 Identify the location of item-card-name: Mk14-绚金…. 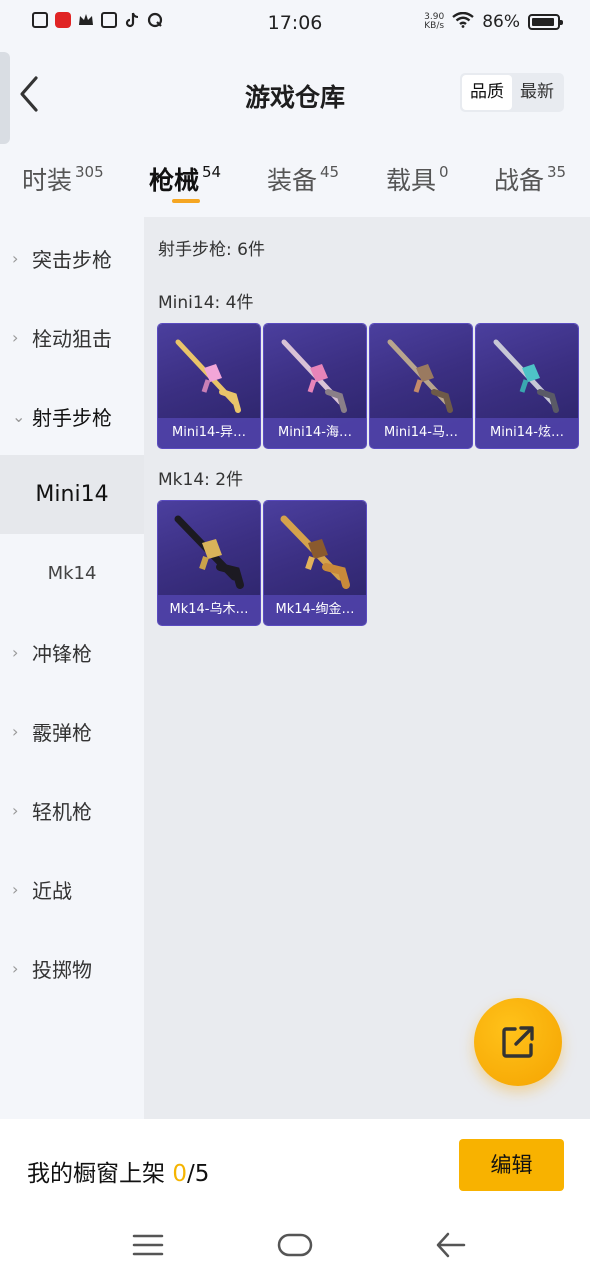
(315, 610).